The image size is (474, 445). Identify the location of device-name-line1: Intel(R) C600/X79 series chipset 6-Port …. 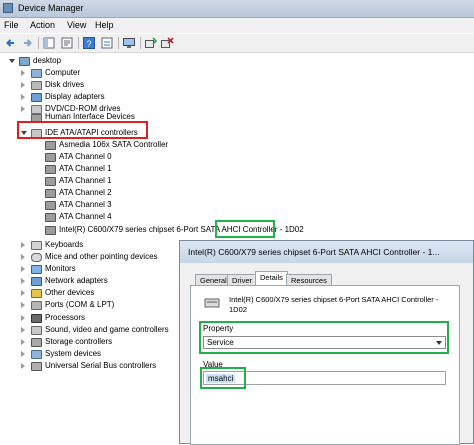
(334, 299).